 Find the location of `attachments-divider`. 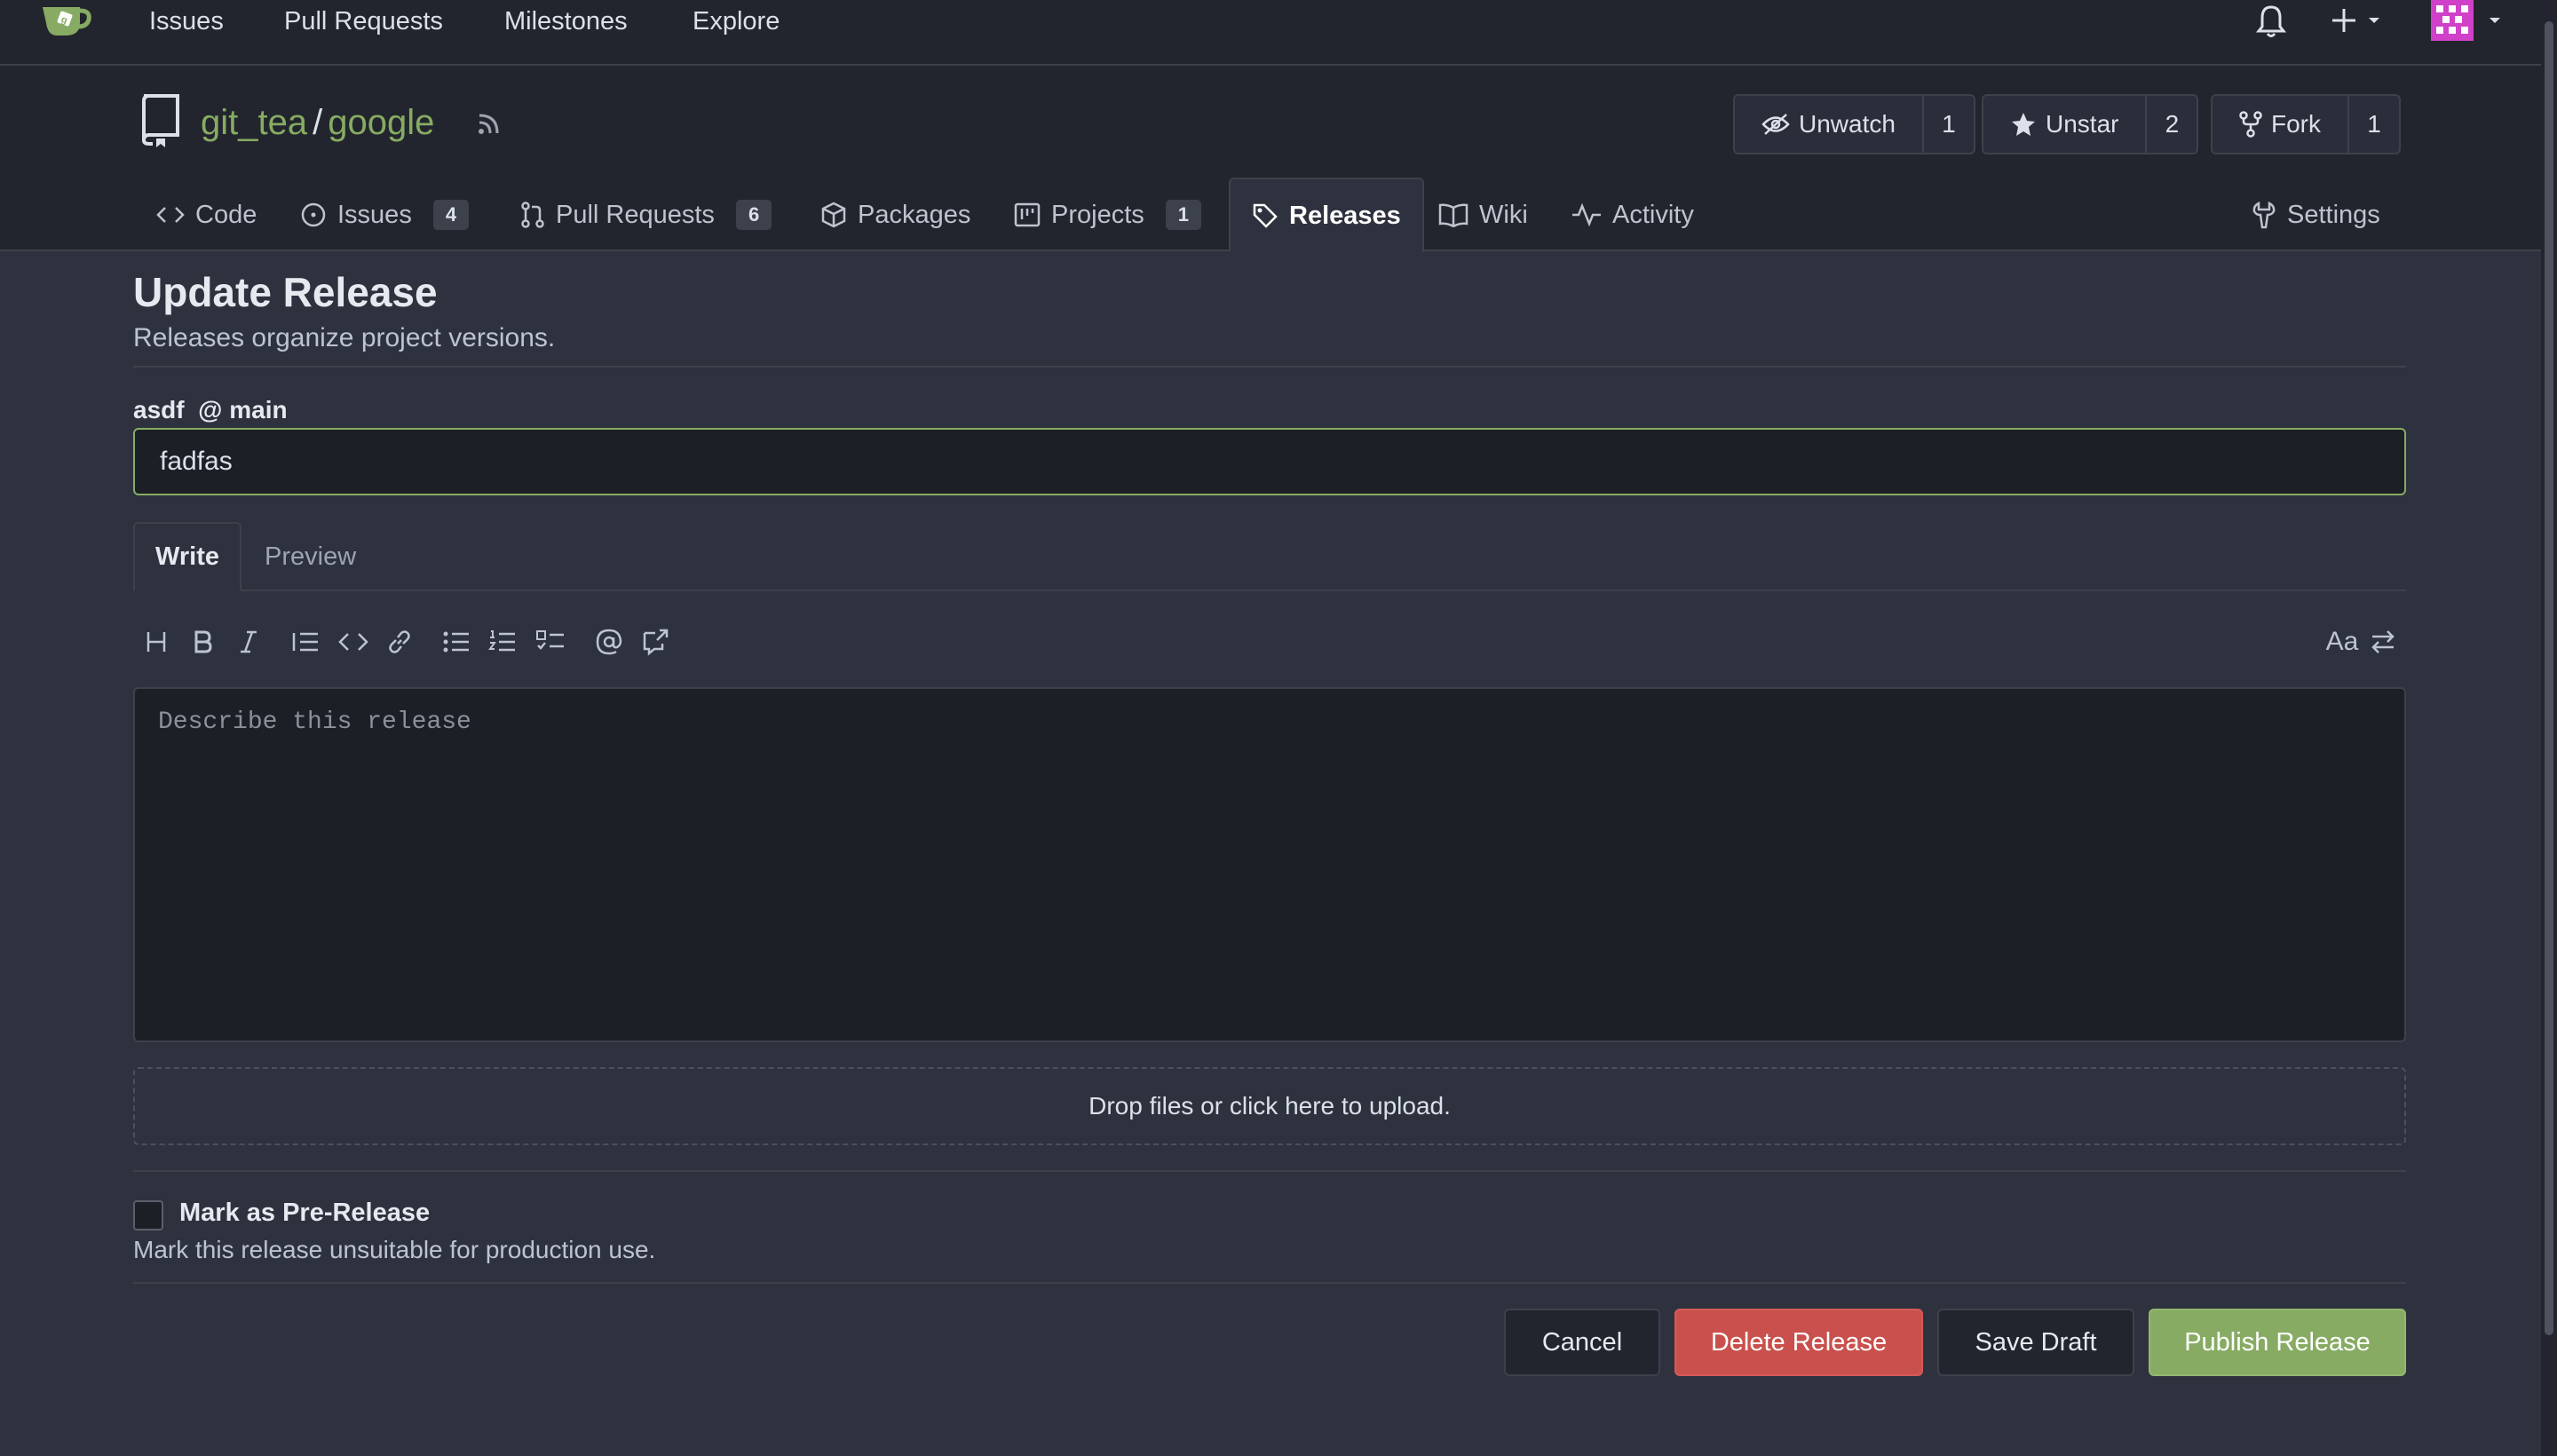

attachments-divider is located at coordinates (1269, 1171).